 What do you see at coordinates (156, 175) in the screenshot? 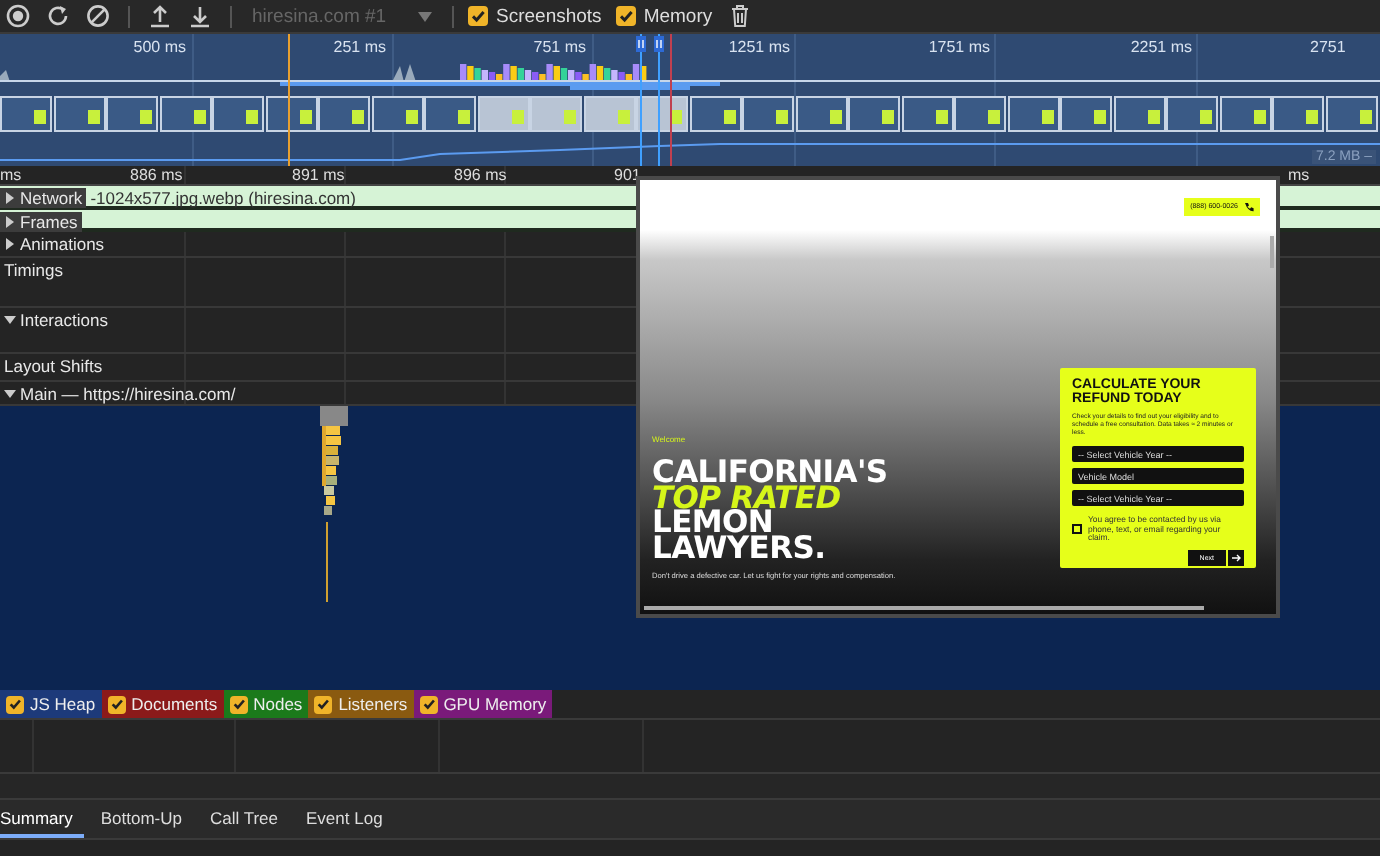
I see `time-label: 886 ms` at bounding box center [156, 175].